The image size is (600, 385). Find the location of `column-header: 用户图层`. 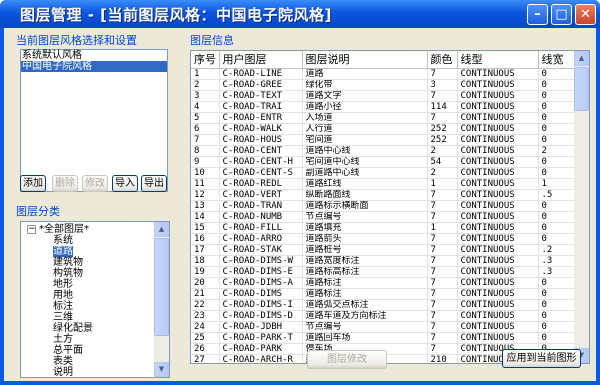

column-header: 用户图层 is located at coordinates (261, 60).